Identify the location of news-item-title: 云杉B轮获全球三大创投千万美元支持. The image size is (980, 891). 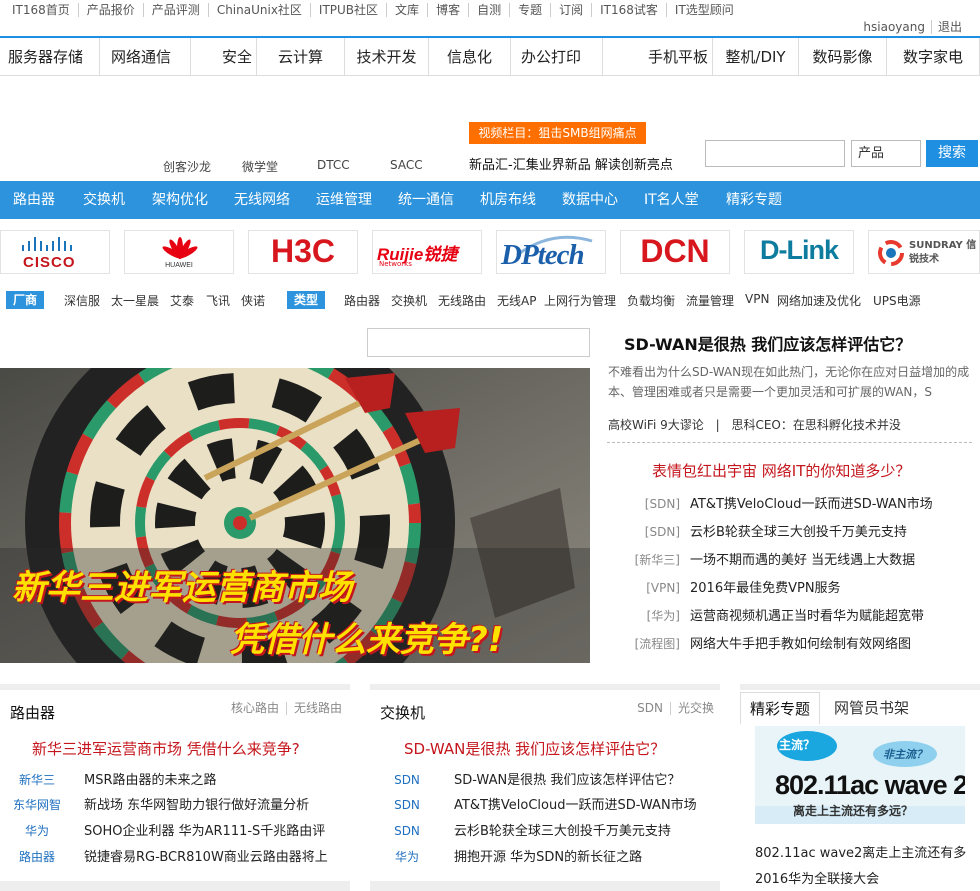
(798, 532).